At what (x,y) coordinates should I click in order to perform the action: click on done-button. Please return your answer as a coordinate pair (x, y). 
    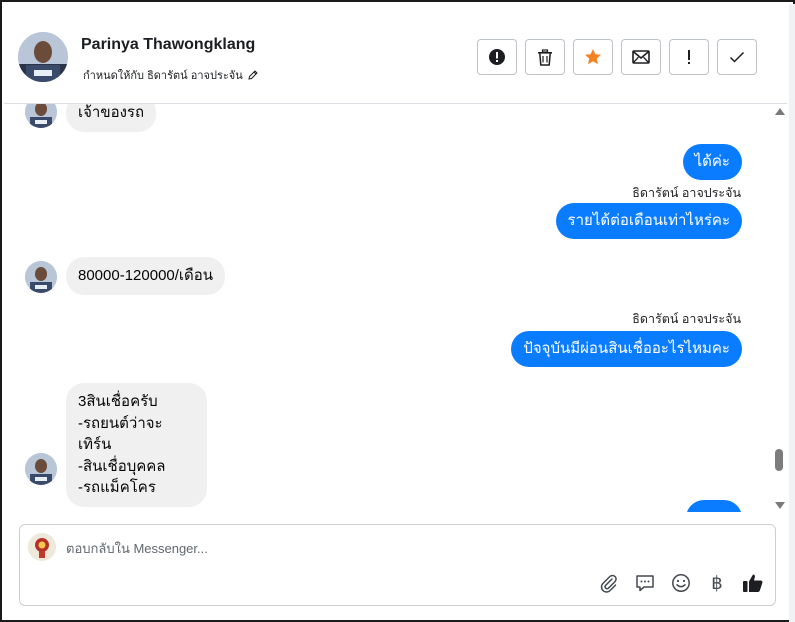
    Looking at the image, I should click on (737, 57).